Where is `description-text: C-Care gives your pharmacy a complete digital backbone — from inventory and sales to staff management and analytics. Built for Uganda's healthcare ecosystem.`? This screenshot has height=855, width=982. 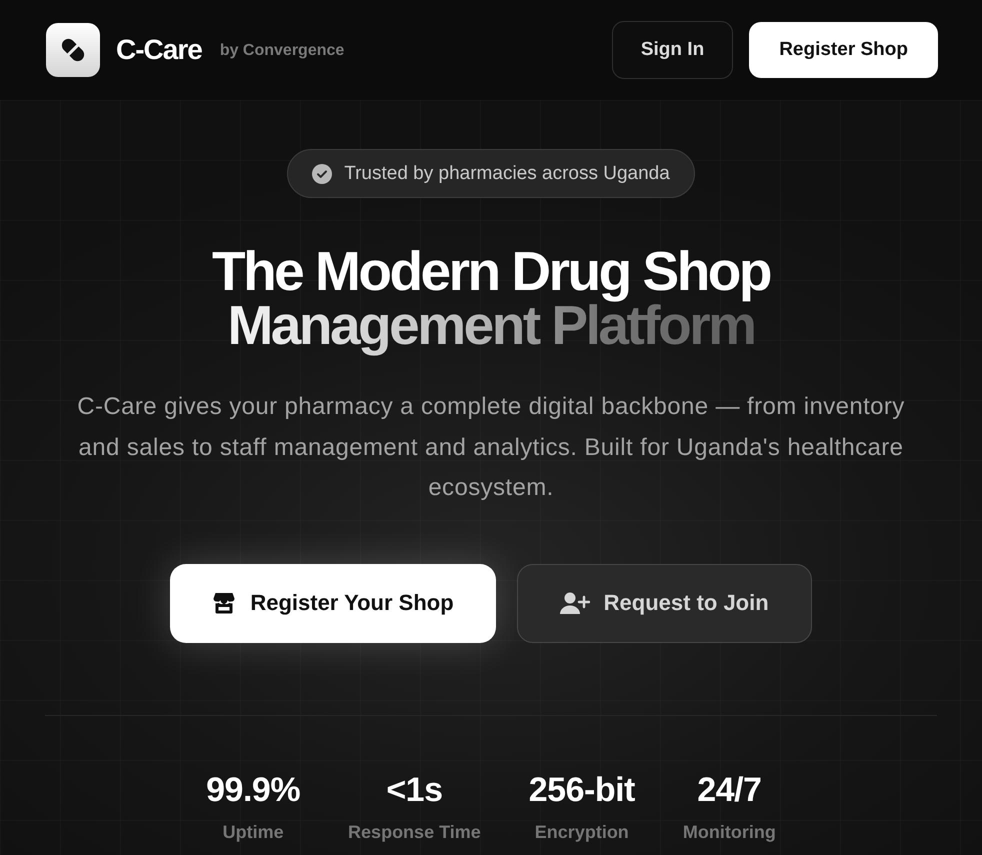 description-text: C-Care gives your pharmacy a complete digital backbone — from inventory and sales to staff management and analytics. Built for Uganda's healthcare ecosystem. is located at coordinates (491, 447).